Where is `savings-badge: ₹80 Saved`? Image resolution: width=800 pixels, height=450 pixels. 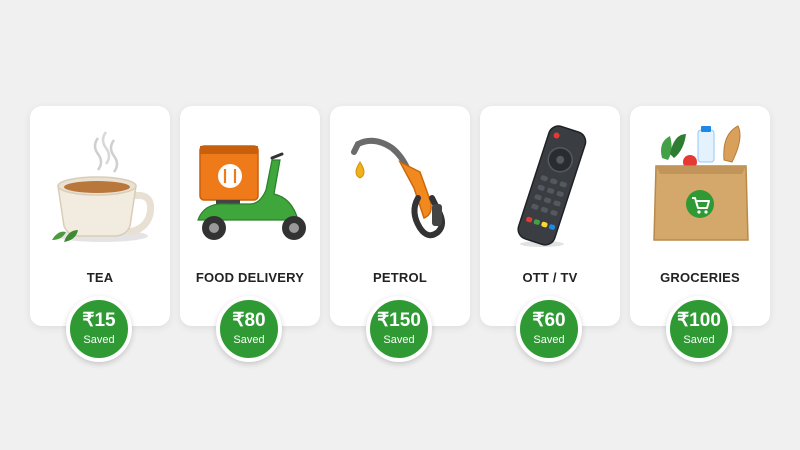 savings-badge: ₹80 Saved is located at coordinates (249, 329).